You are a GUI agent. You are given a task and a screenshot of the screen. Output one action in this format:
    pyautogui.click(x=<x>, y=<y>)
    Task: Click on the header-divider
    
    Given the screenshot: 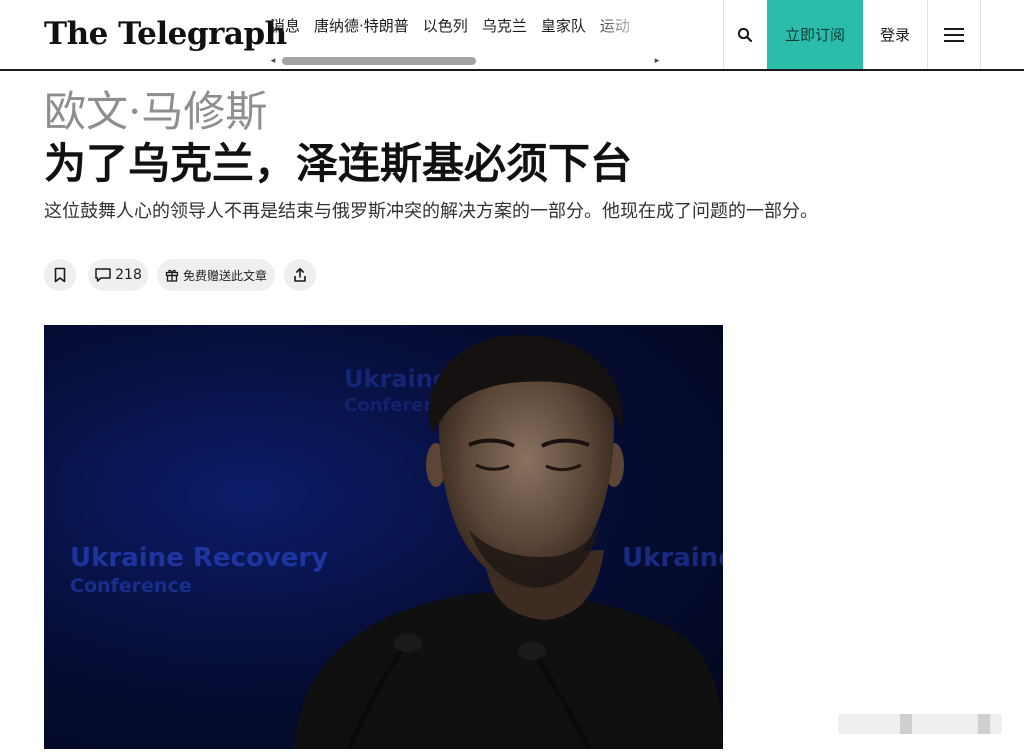 What is the action you would take?
    pyautogui.click(x=980, y=34)
    